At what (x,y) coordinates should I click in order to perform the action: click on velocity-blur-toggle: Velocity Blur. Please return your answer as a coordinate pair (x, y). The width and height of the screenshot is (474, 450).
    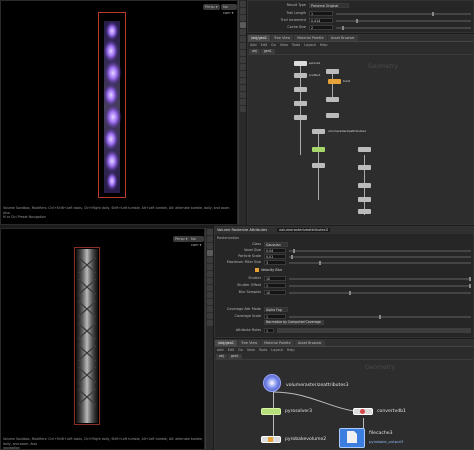
    Looking at the image, I should click on (268, 270).